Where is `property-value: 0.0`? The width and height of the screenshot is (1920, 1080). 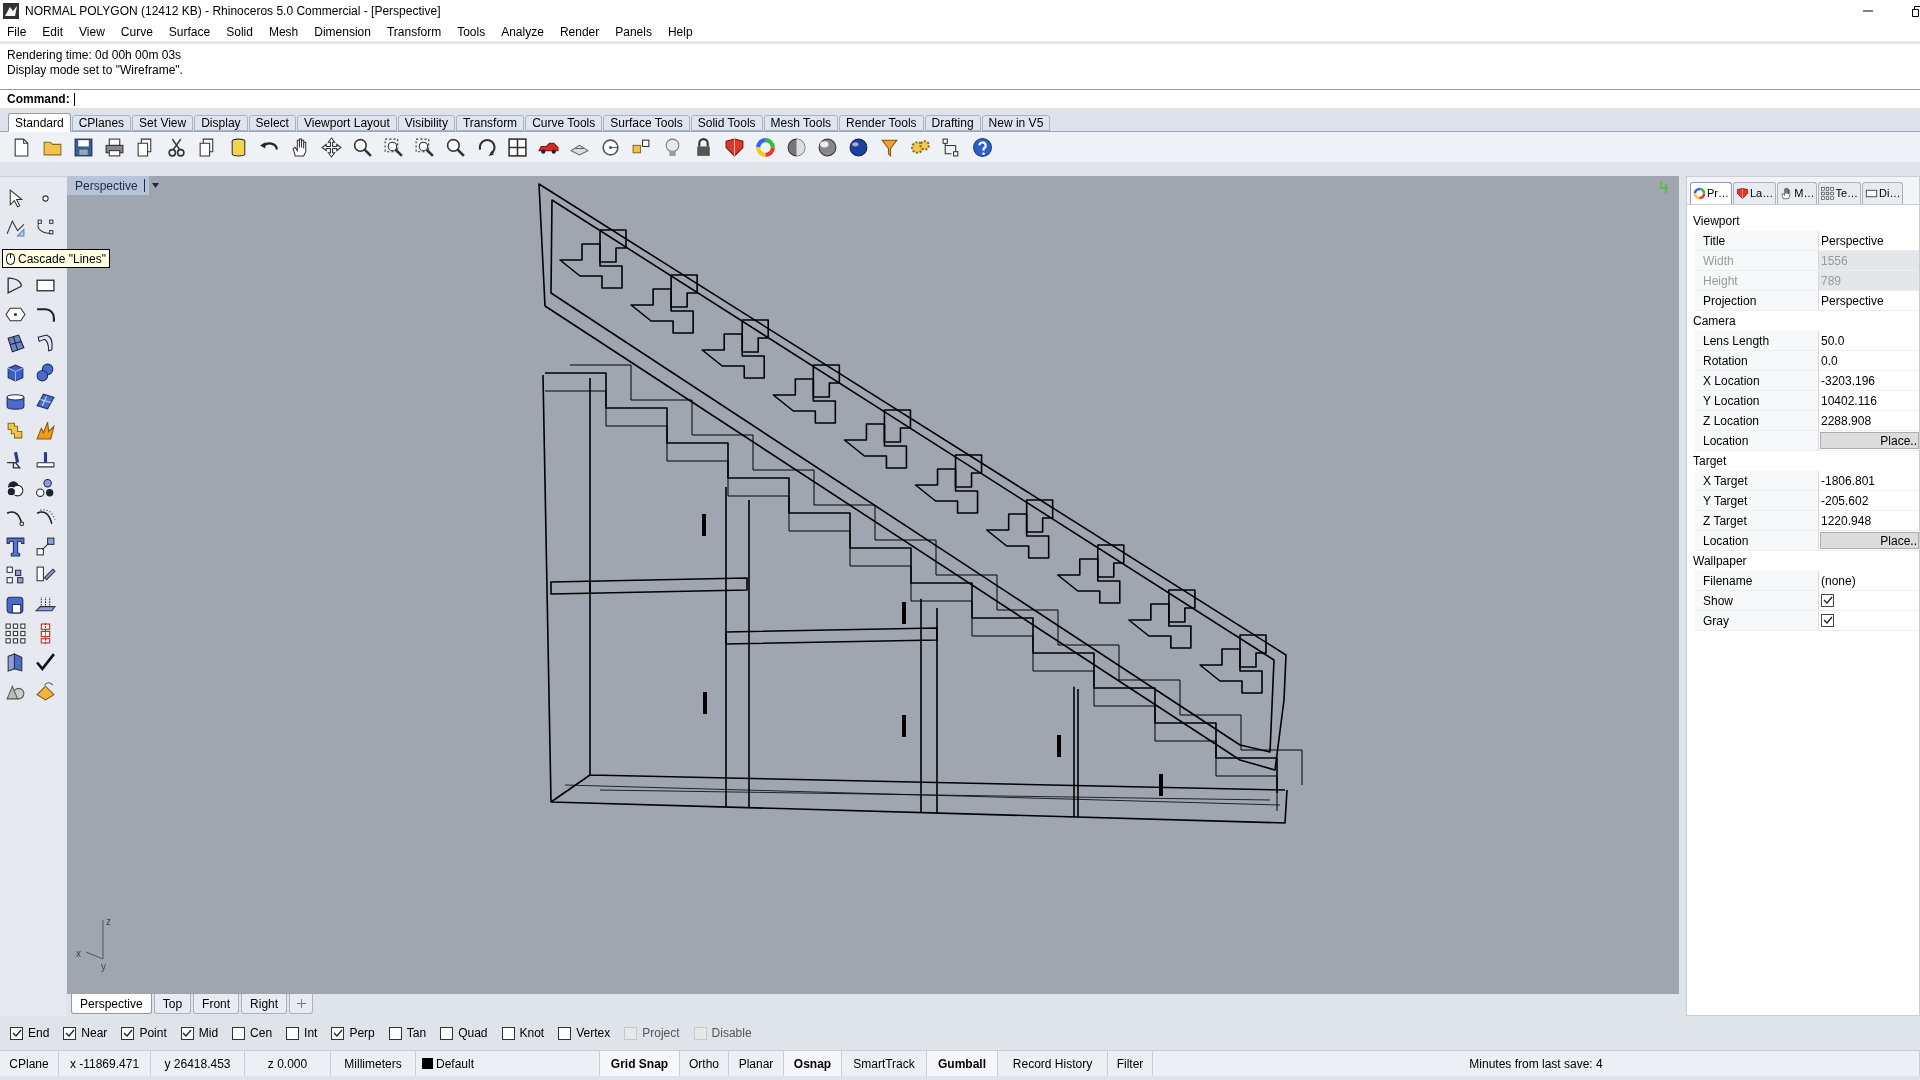
property-value: 0.0 is located at coordinates (1869, 360).